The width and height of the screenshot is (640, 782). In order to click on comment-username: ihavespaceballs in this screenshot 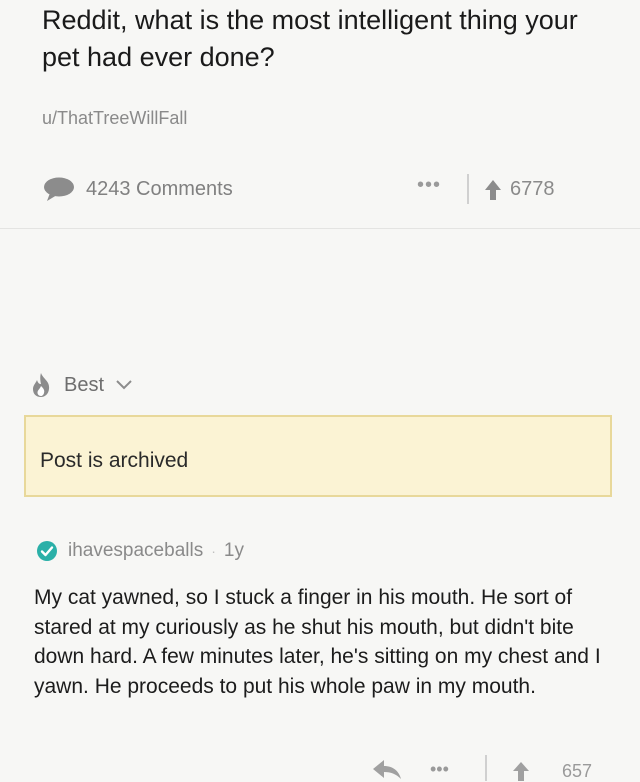, I will do `click(135, 551)`.